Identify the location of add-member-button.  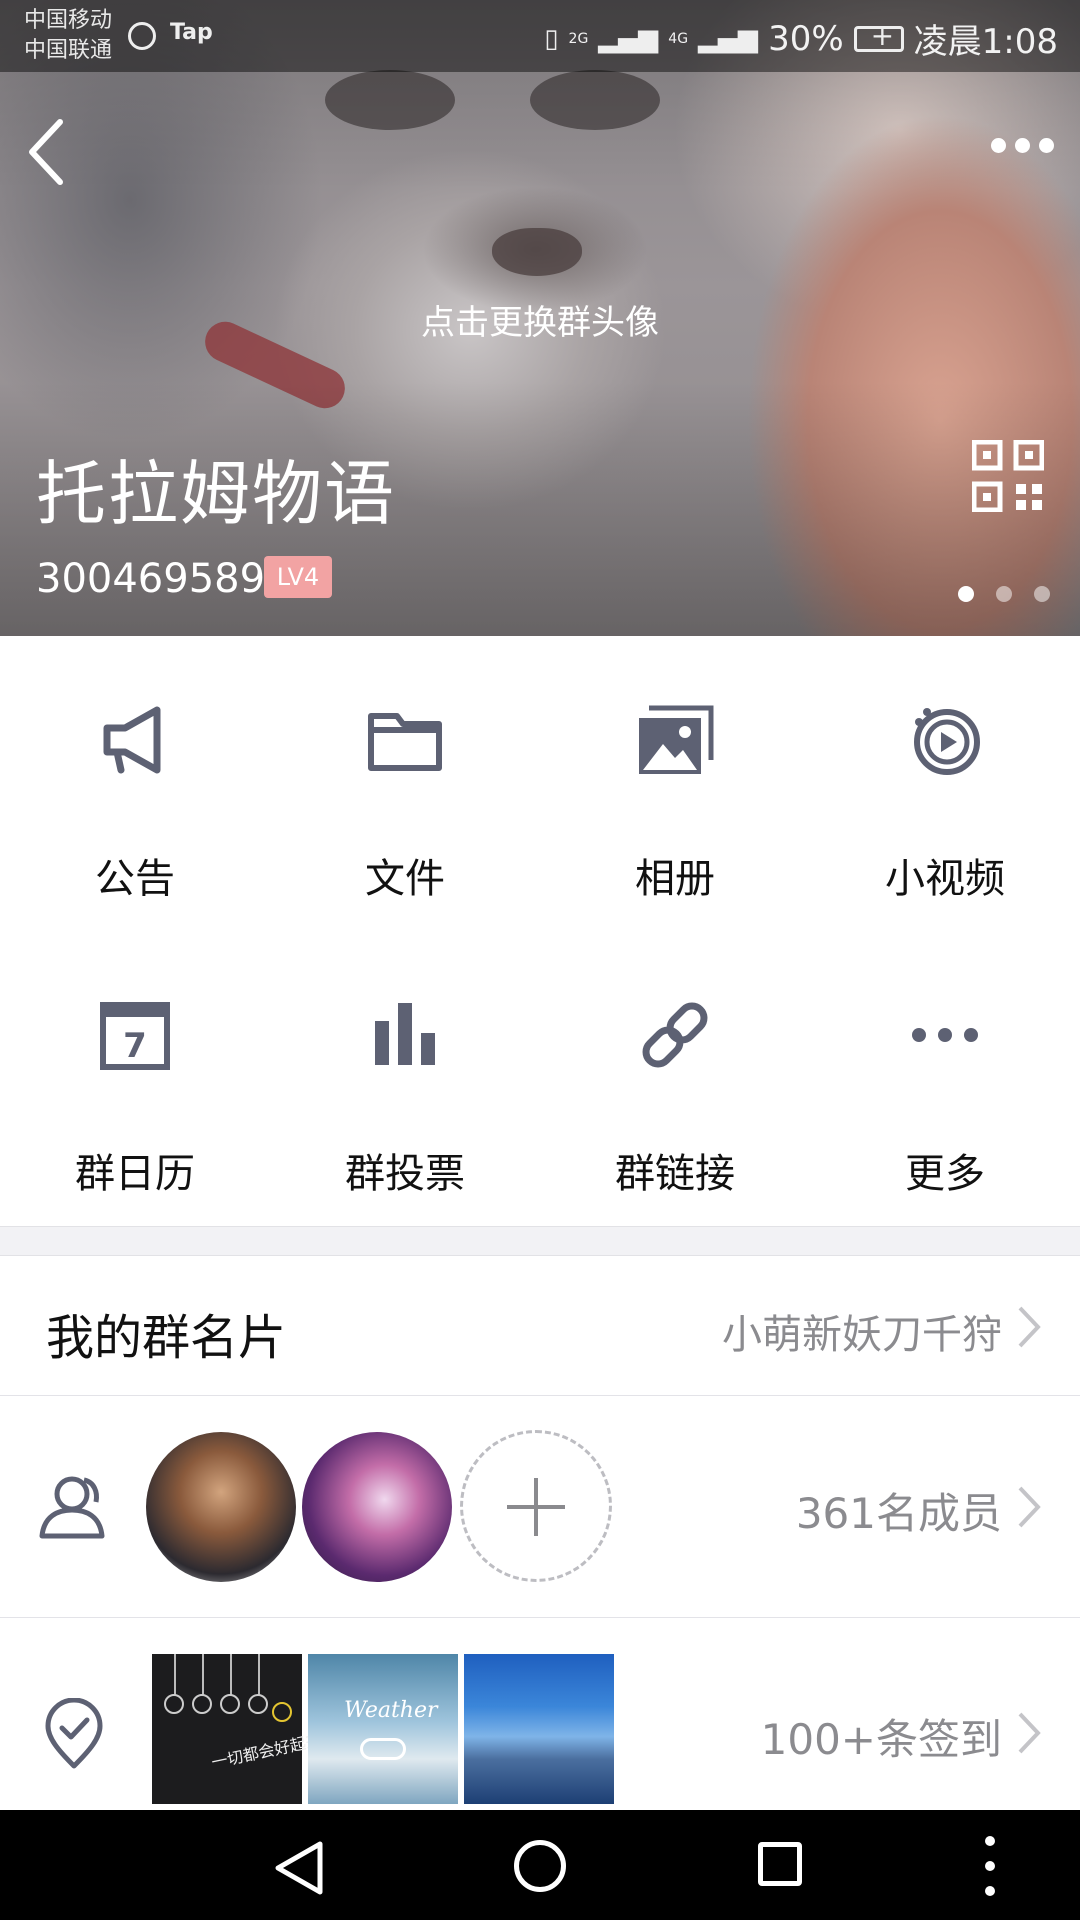
(536, 1506).